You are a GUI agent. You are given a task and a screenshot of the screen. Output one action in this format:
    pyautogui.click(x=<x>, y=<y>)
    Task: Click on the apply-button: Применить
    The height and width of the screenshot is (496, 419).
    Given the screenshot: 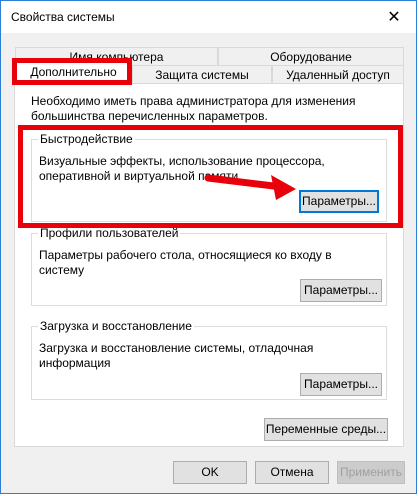 What is the action you would take?
    pyautogui.click(x=371, y=472)
    